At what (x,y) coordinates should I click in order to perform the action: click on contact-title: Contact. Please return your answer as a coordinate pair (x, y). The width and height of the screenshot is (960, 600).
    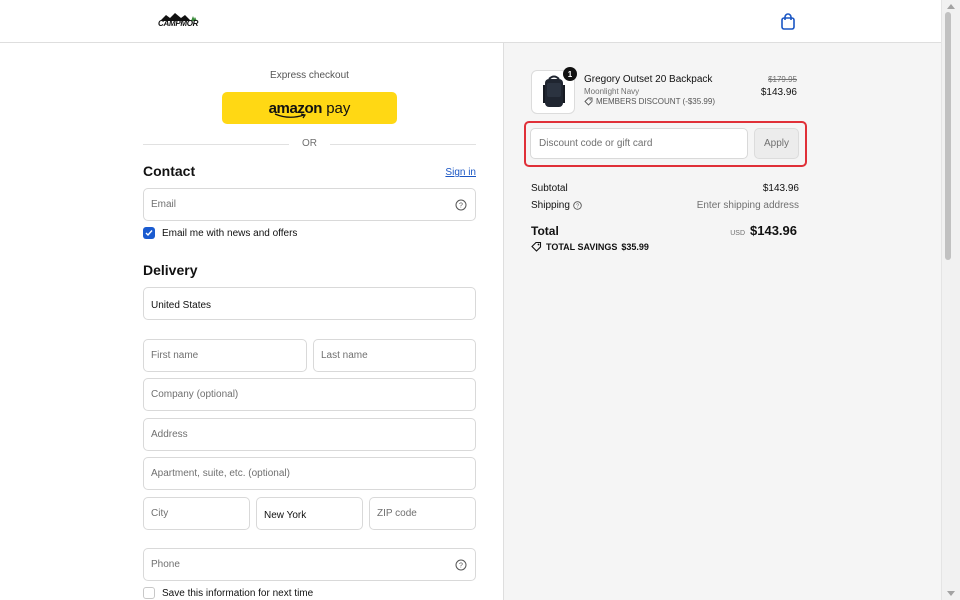
    Looking at the image, I should click on (169, 171).